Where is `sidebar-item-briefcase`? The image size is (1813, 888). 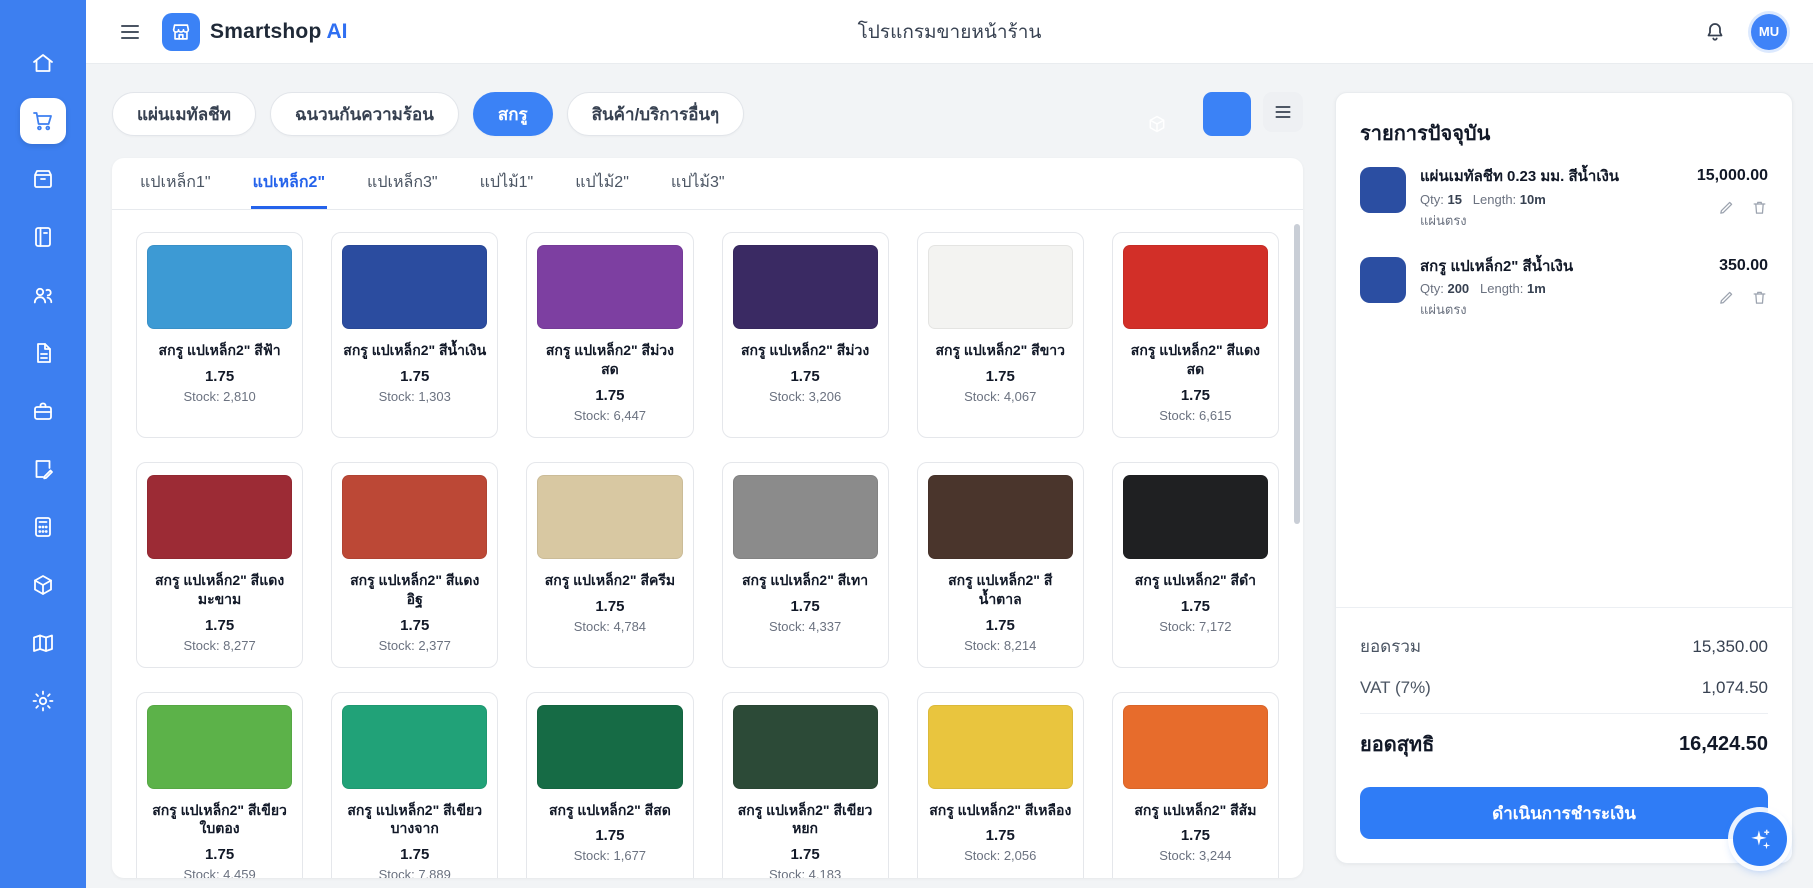 sidebar-item-briefcase is located at coordinates (43, 411).